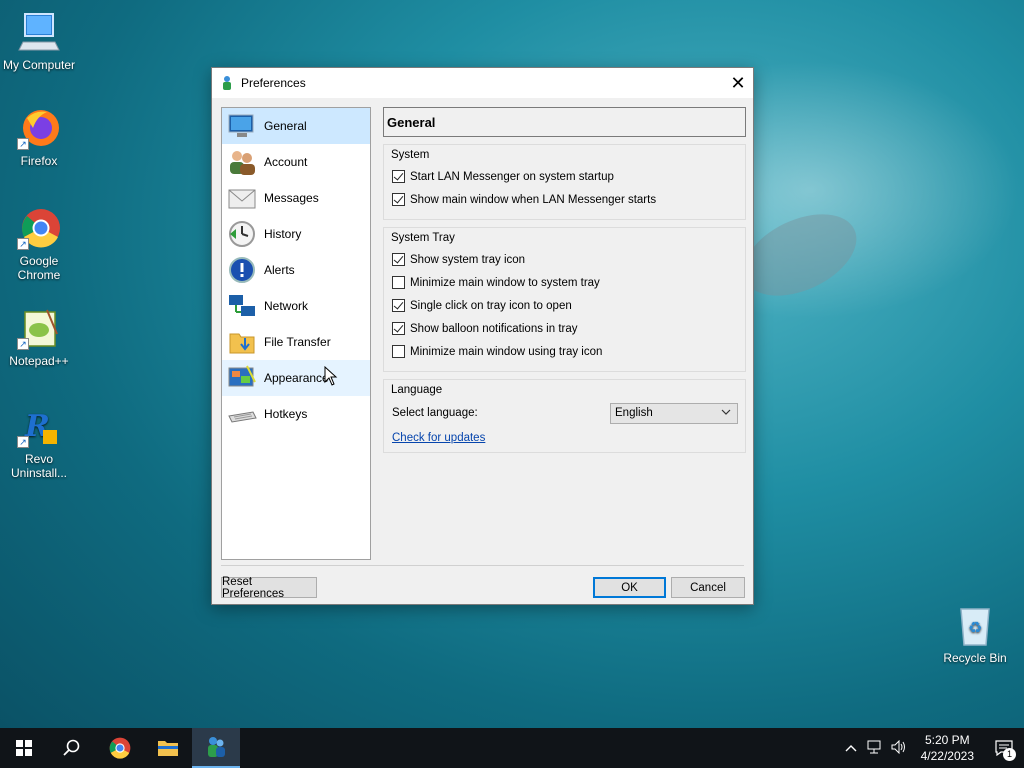 This screenshot has height=768, width=1024. What do you see at coordinates (565, 328) in the screenshot?
I see `checkbox-balloon-notifications: Show balloon notifications in tray` at bounding box center [565, 328].